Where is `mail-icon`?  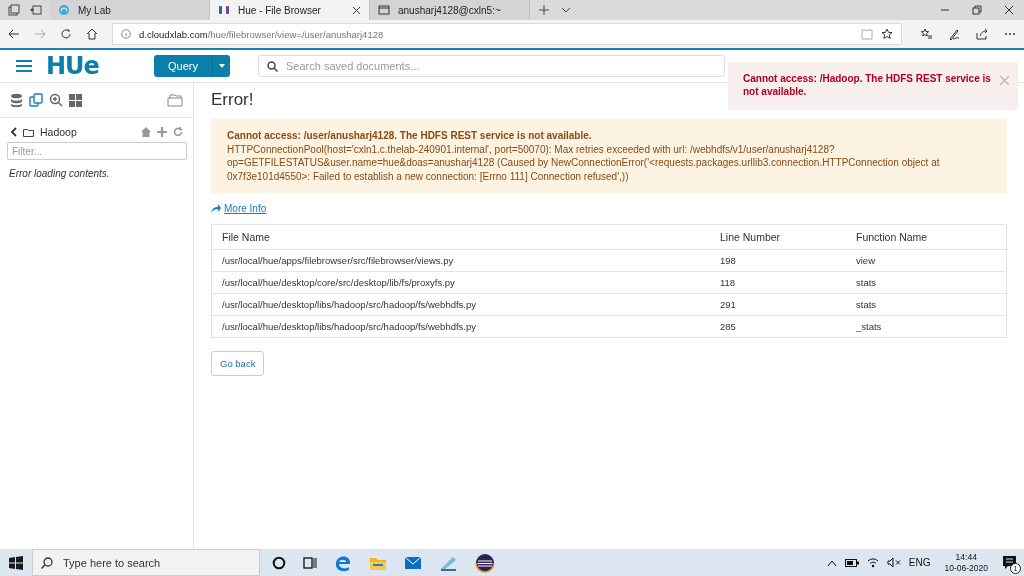
mail-icon is located at coordinates (413, 562).